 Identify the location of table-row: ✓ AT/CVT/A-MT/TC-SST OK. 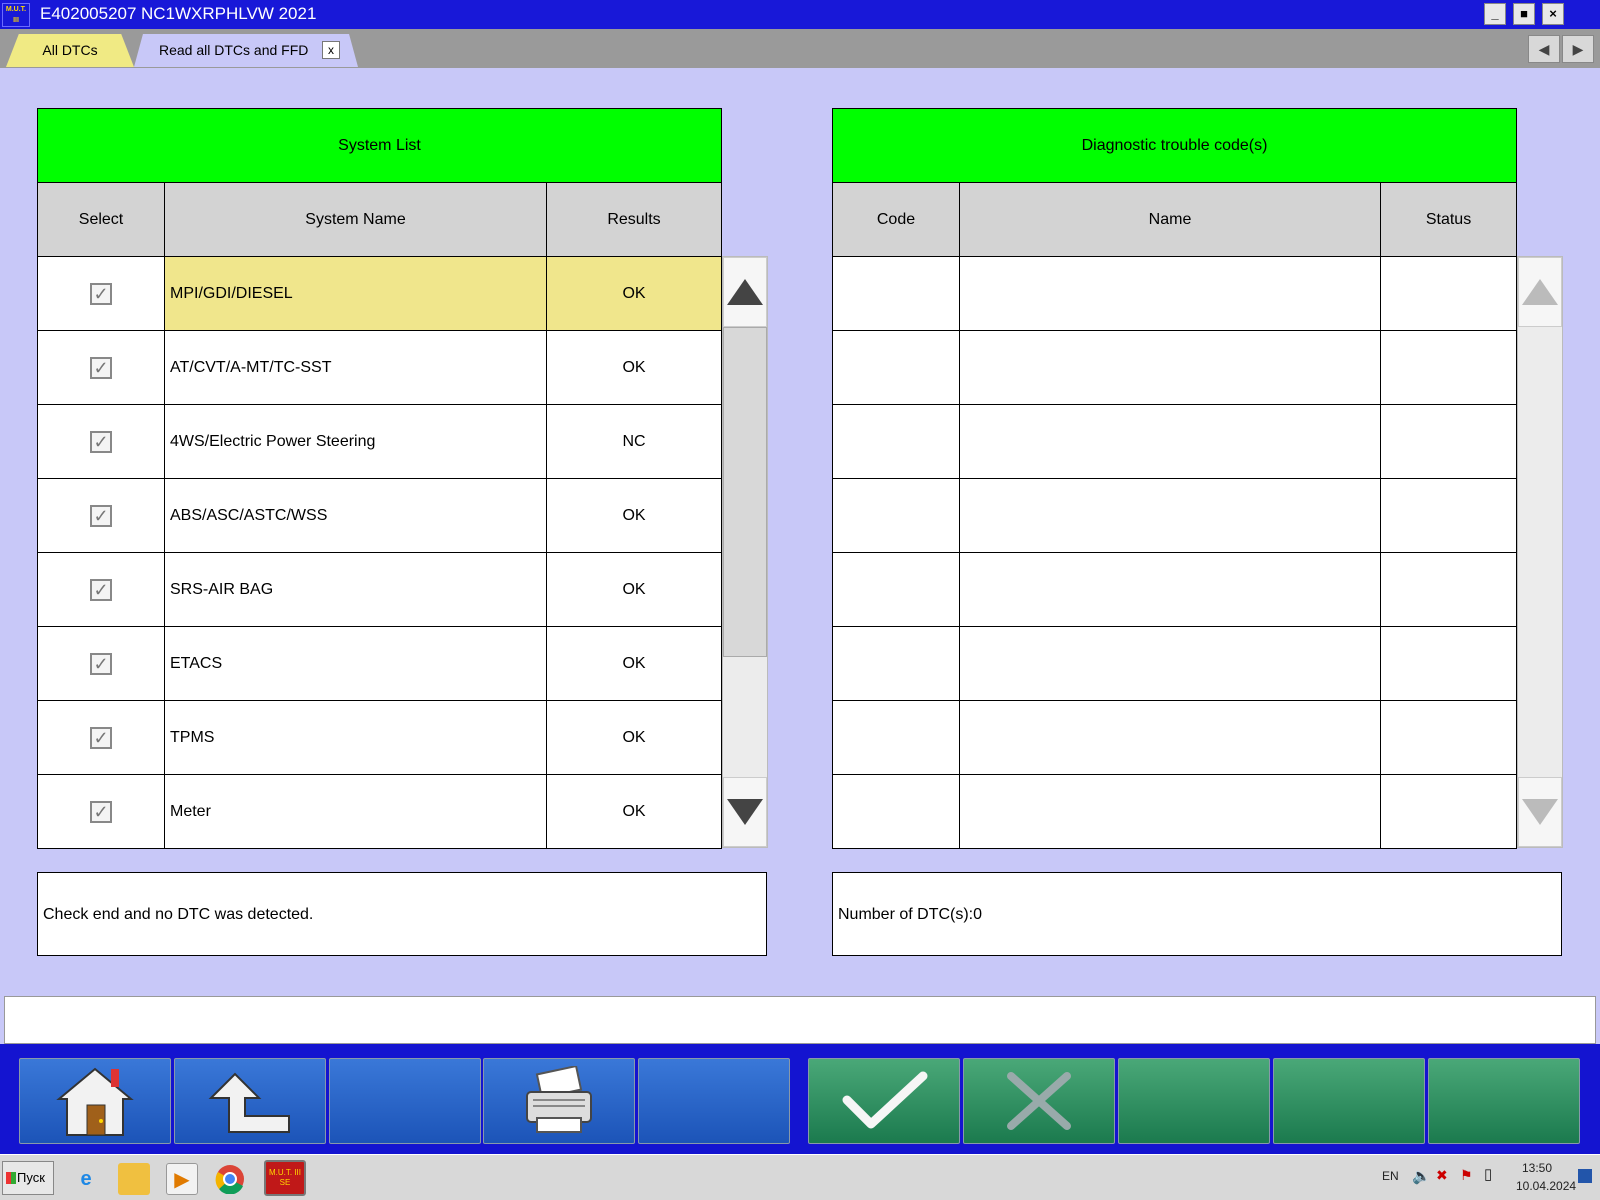
(380, 367).